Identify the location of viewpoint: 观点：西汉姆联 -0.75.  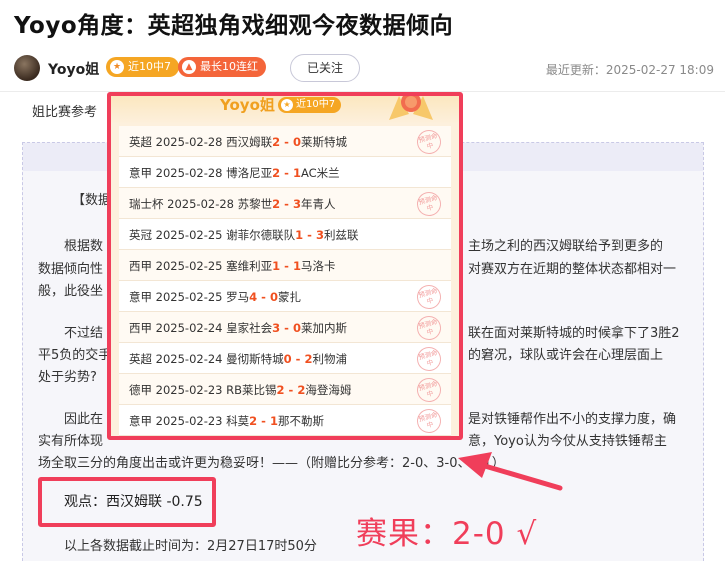
(133, 502).